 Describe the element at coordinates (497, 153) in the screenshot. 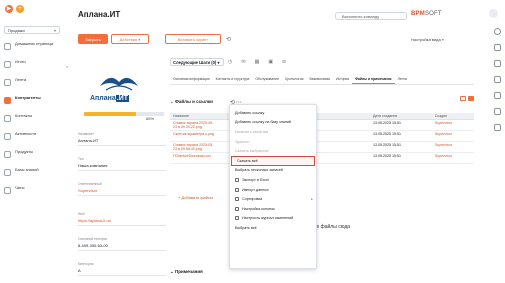

I see `right-panel-strip` at that location.